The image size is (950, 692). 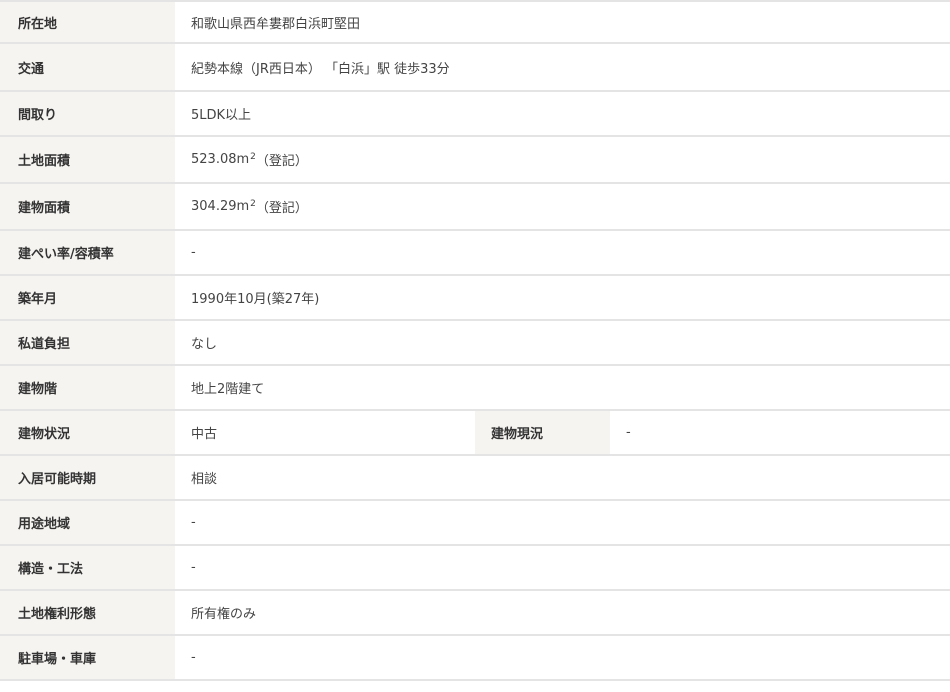 What do you see at coordinates (87, 612) in the screenshot?
I see `spec-label: 土地権利形態` at bounding box center [87, 612].